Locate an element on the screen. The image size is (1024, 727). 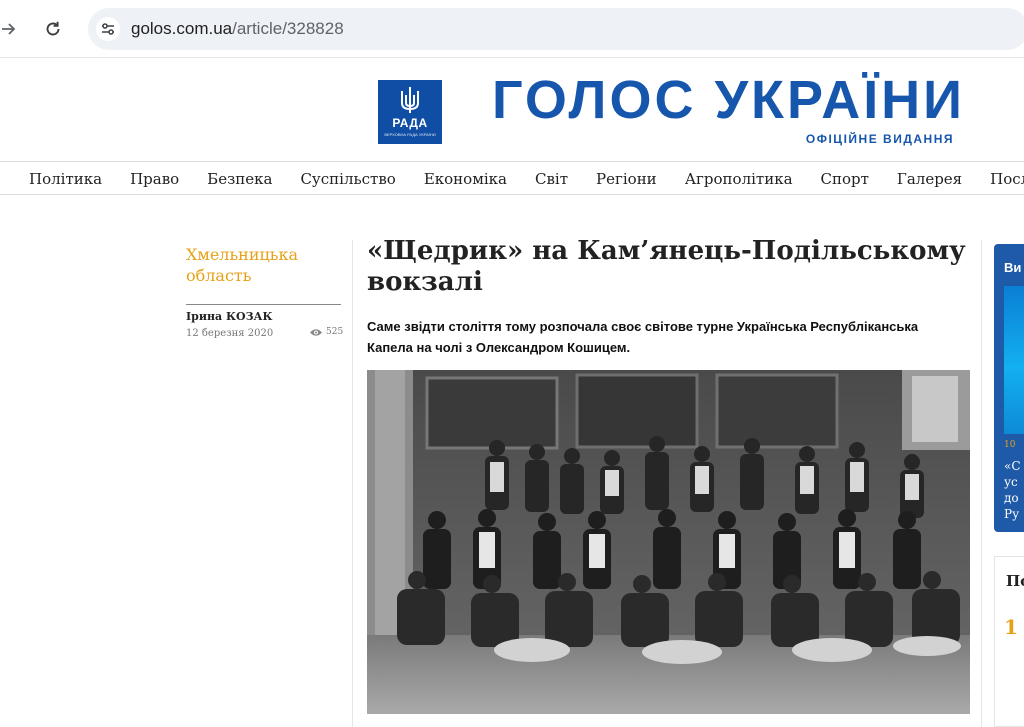
sidebar-card-text-line: Ру is located at coordinates (1012, 514).